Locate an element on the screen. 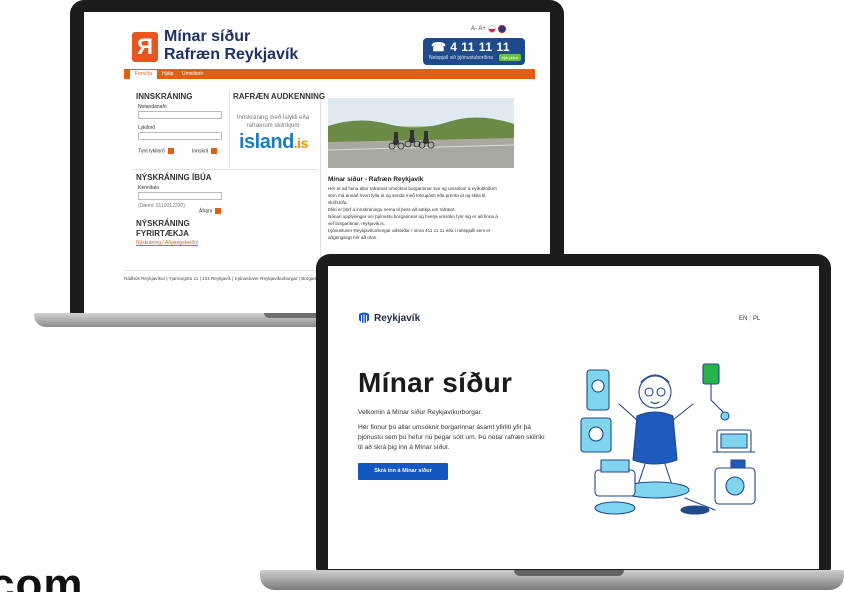 The height and width of the screenshot is (592, 844). register-company-heading: NÝSKRÁNING is located at coordinates (163, 223).